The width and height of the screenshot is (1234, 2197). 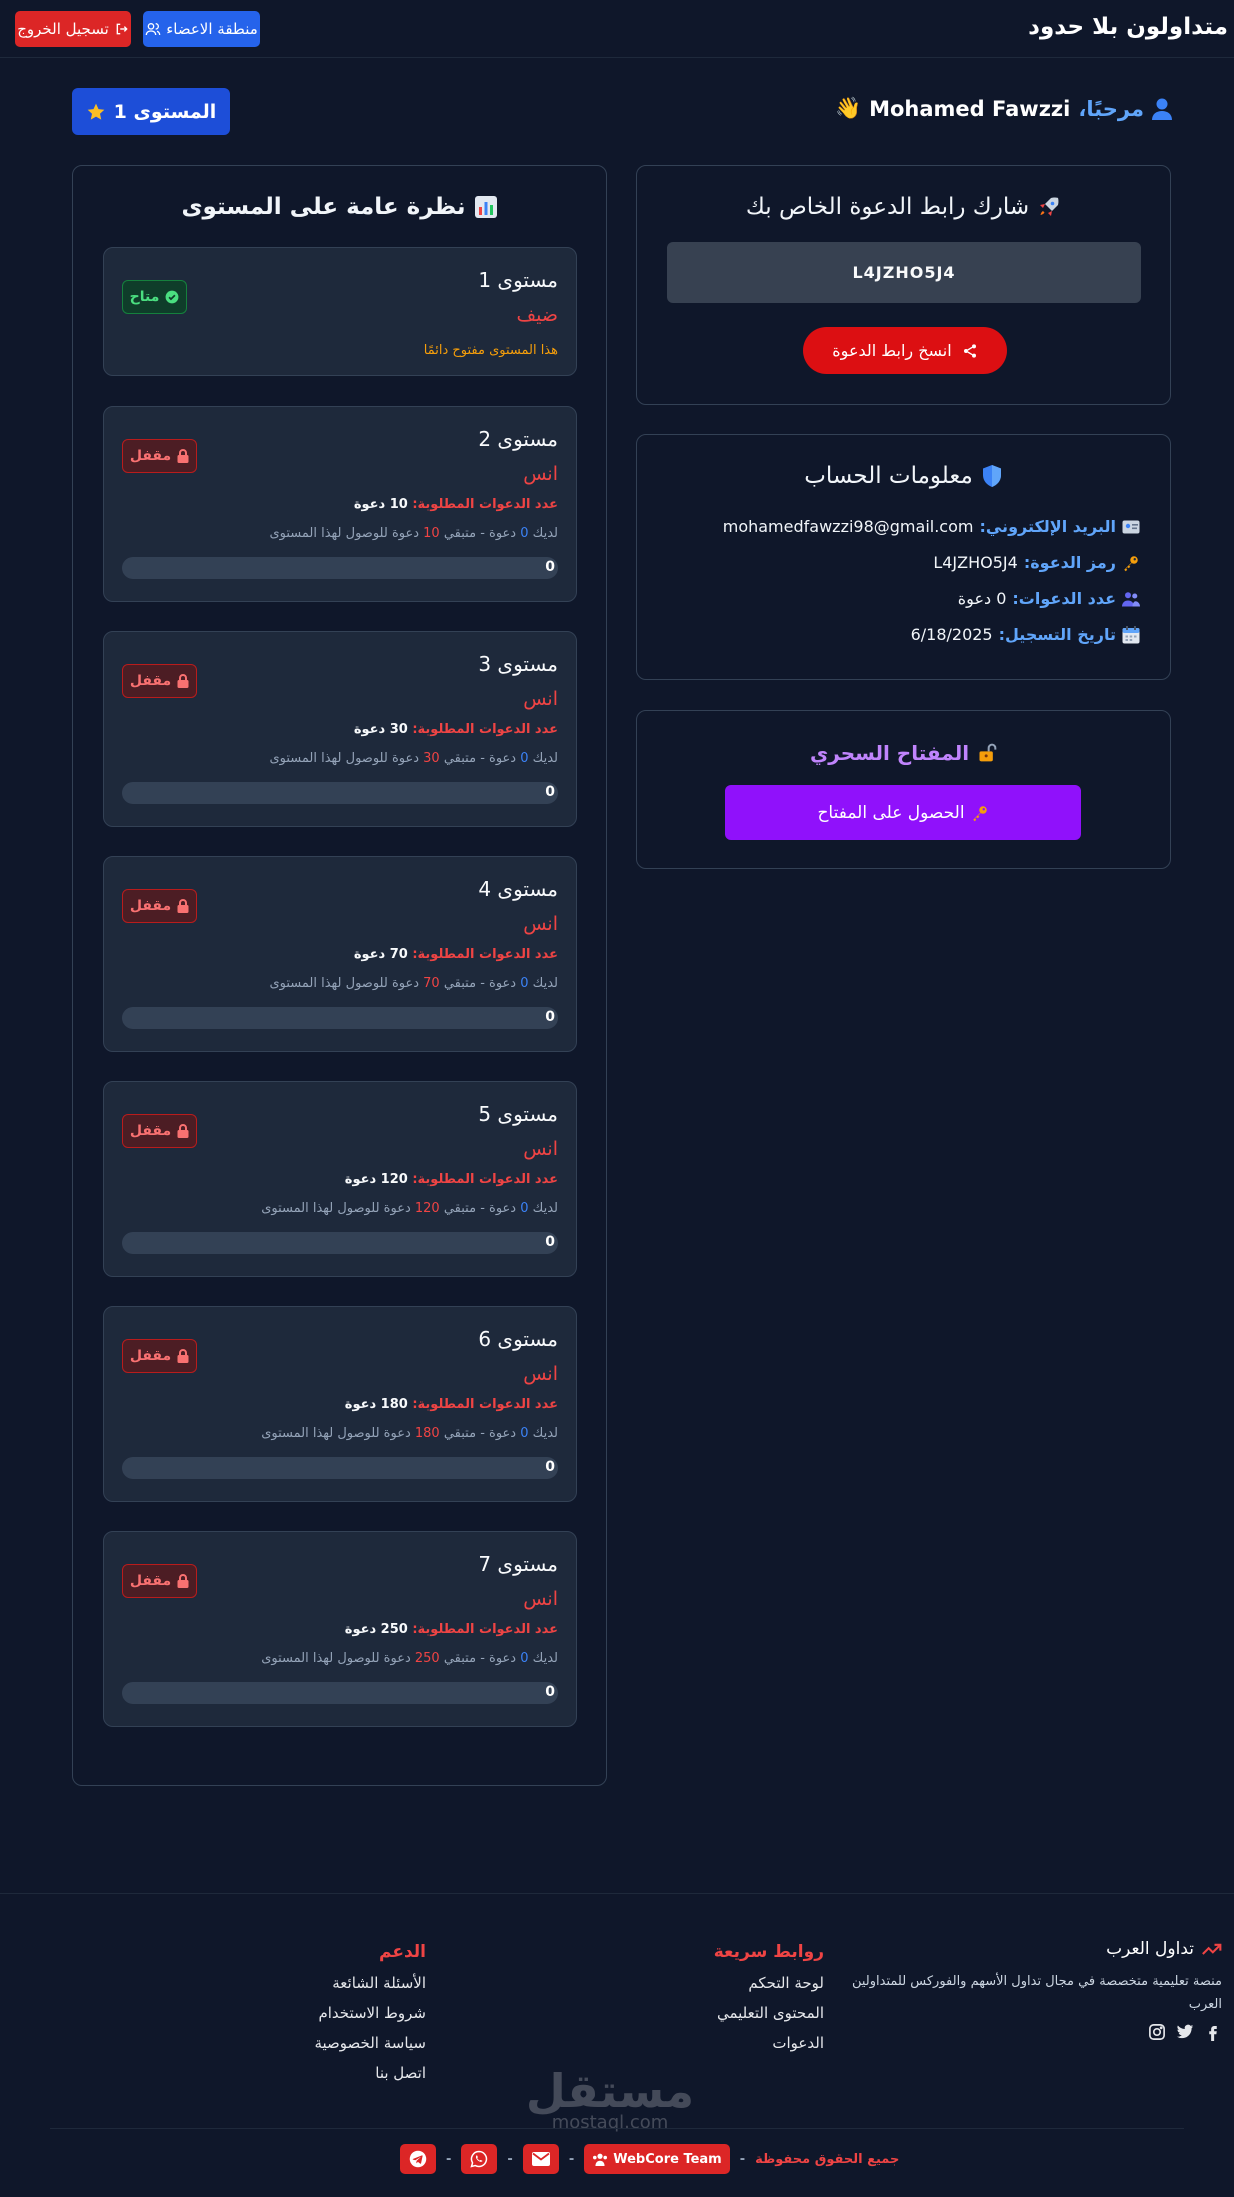 What do you see at coordinates (905, 350) in the screenshot?
I see `copy-invite-link-button: انسخ رابط الدعوة` at bounding box center [905, 350].